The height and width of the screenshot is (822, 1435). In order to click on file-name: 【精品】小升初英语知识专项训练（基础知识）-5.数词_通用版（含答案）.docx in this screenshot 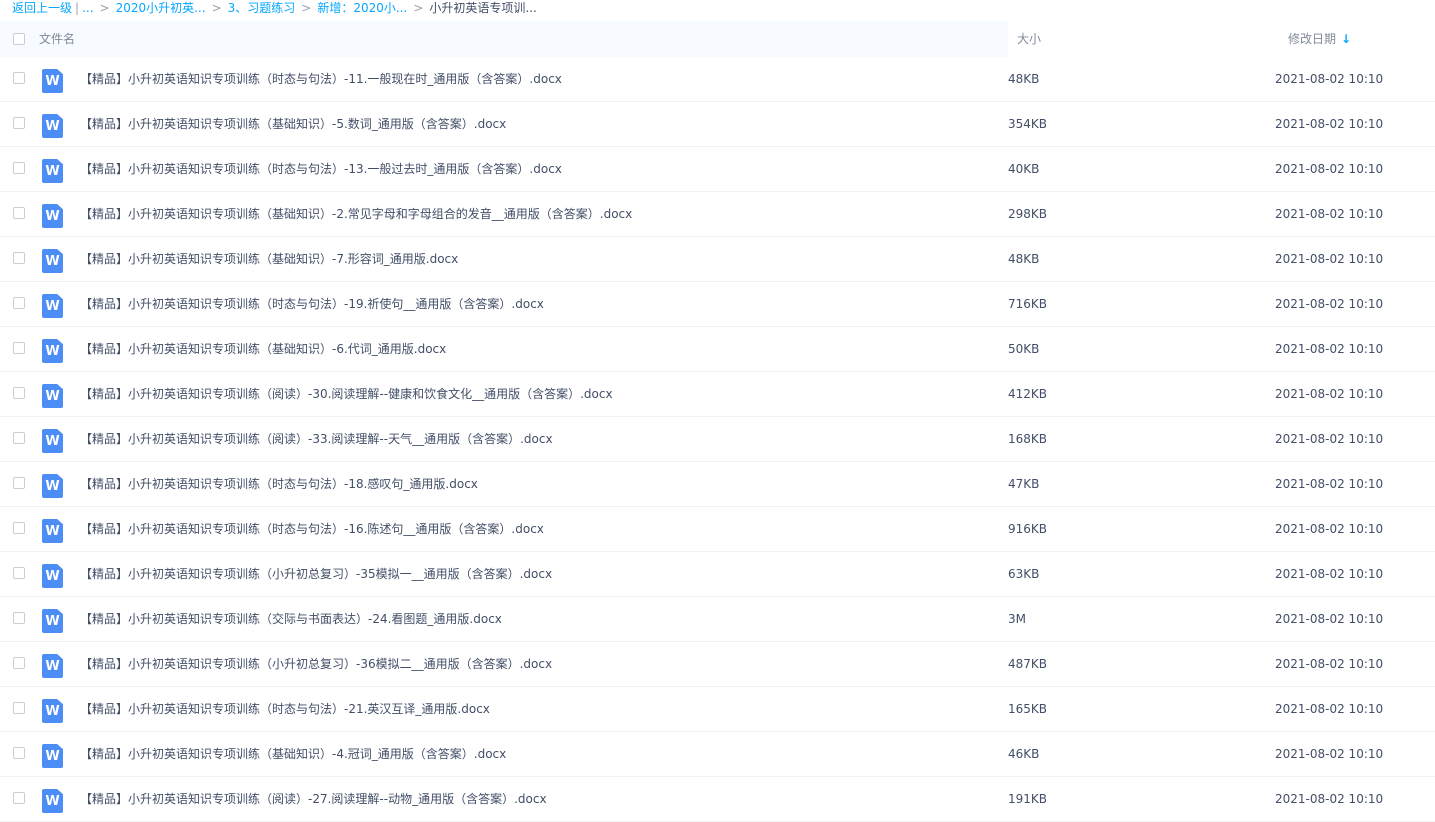, I will do `click(293, 124)`.